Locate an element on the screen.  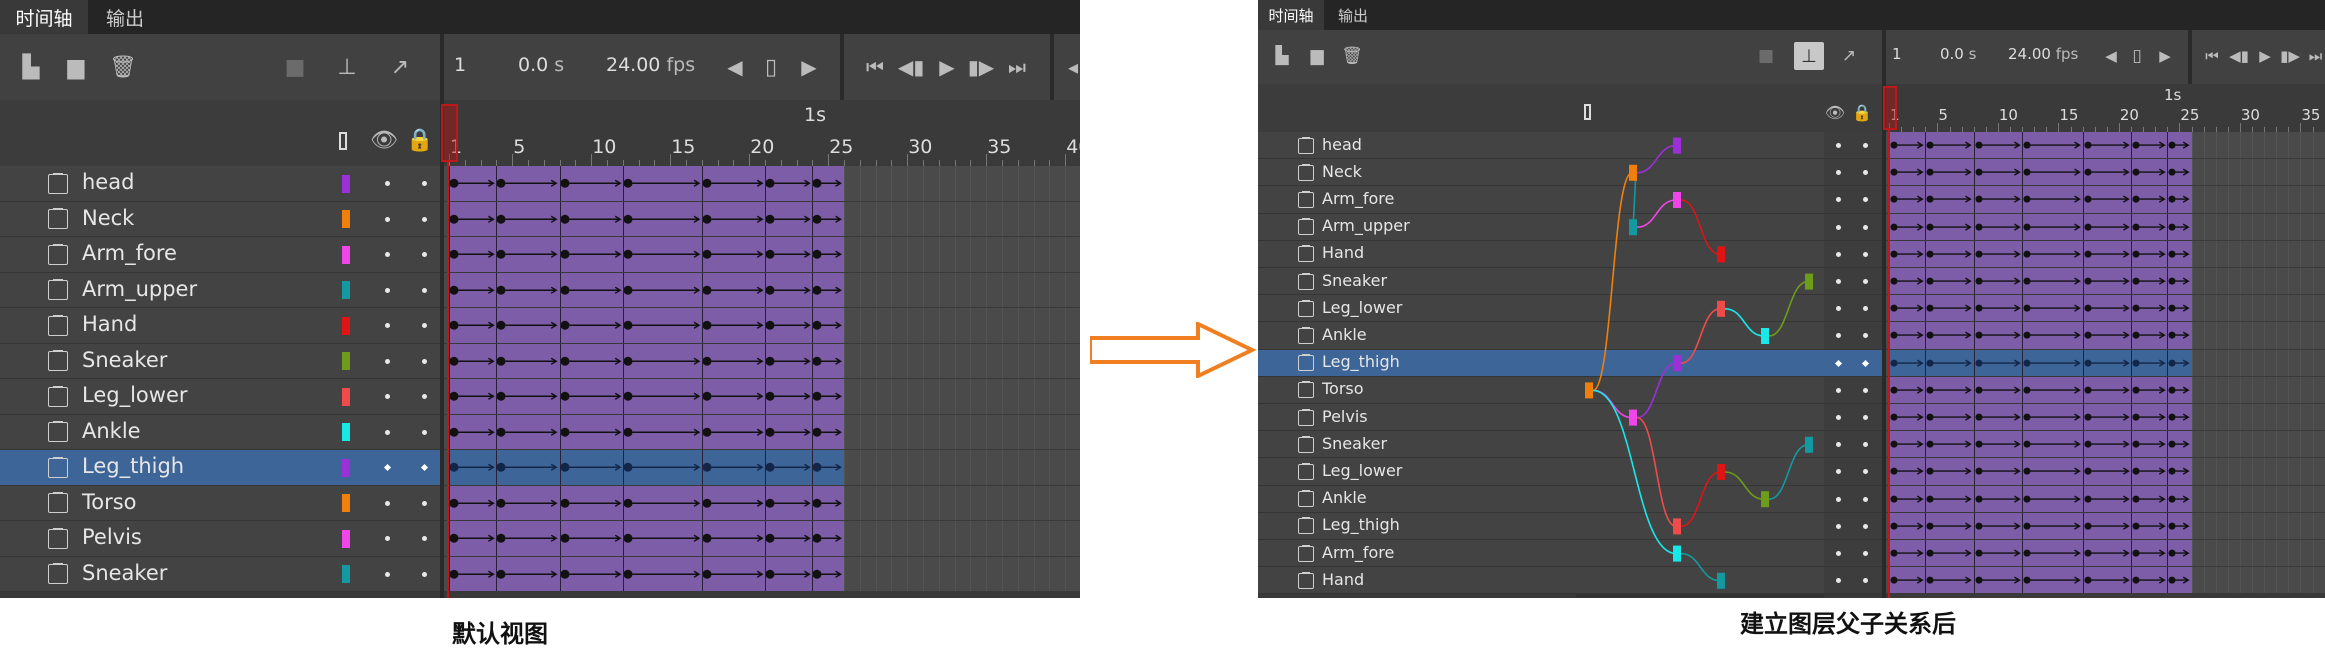
new-folder-icon: ▆ is located at coordinates (76, 67).